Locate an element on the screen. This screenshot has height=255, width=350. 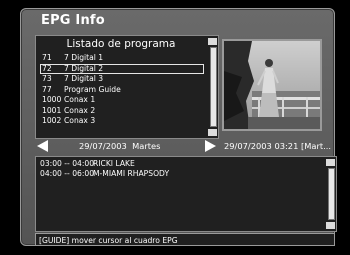
selected-date: 29/07/2003 Martes is located at coordinates (119, 146).